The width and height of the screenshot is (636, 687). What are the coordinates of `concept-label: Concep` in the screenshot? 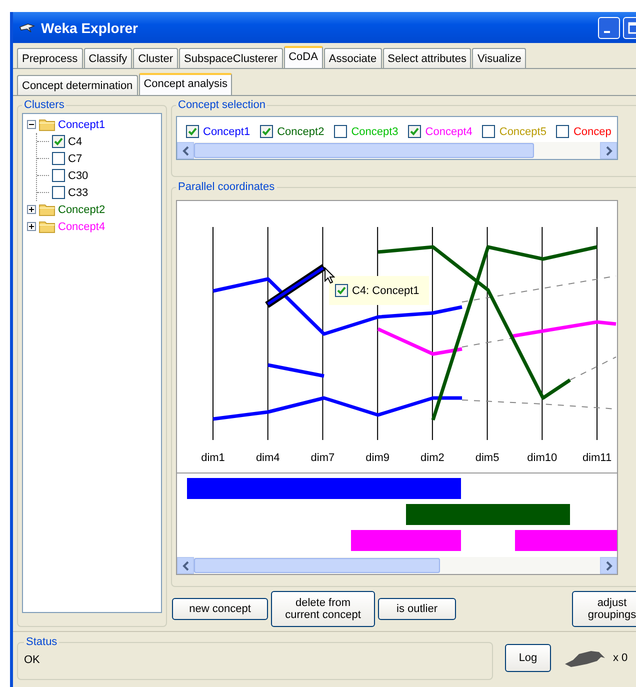 It's located at (592, 132).